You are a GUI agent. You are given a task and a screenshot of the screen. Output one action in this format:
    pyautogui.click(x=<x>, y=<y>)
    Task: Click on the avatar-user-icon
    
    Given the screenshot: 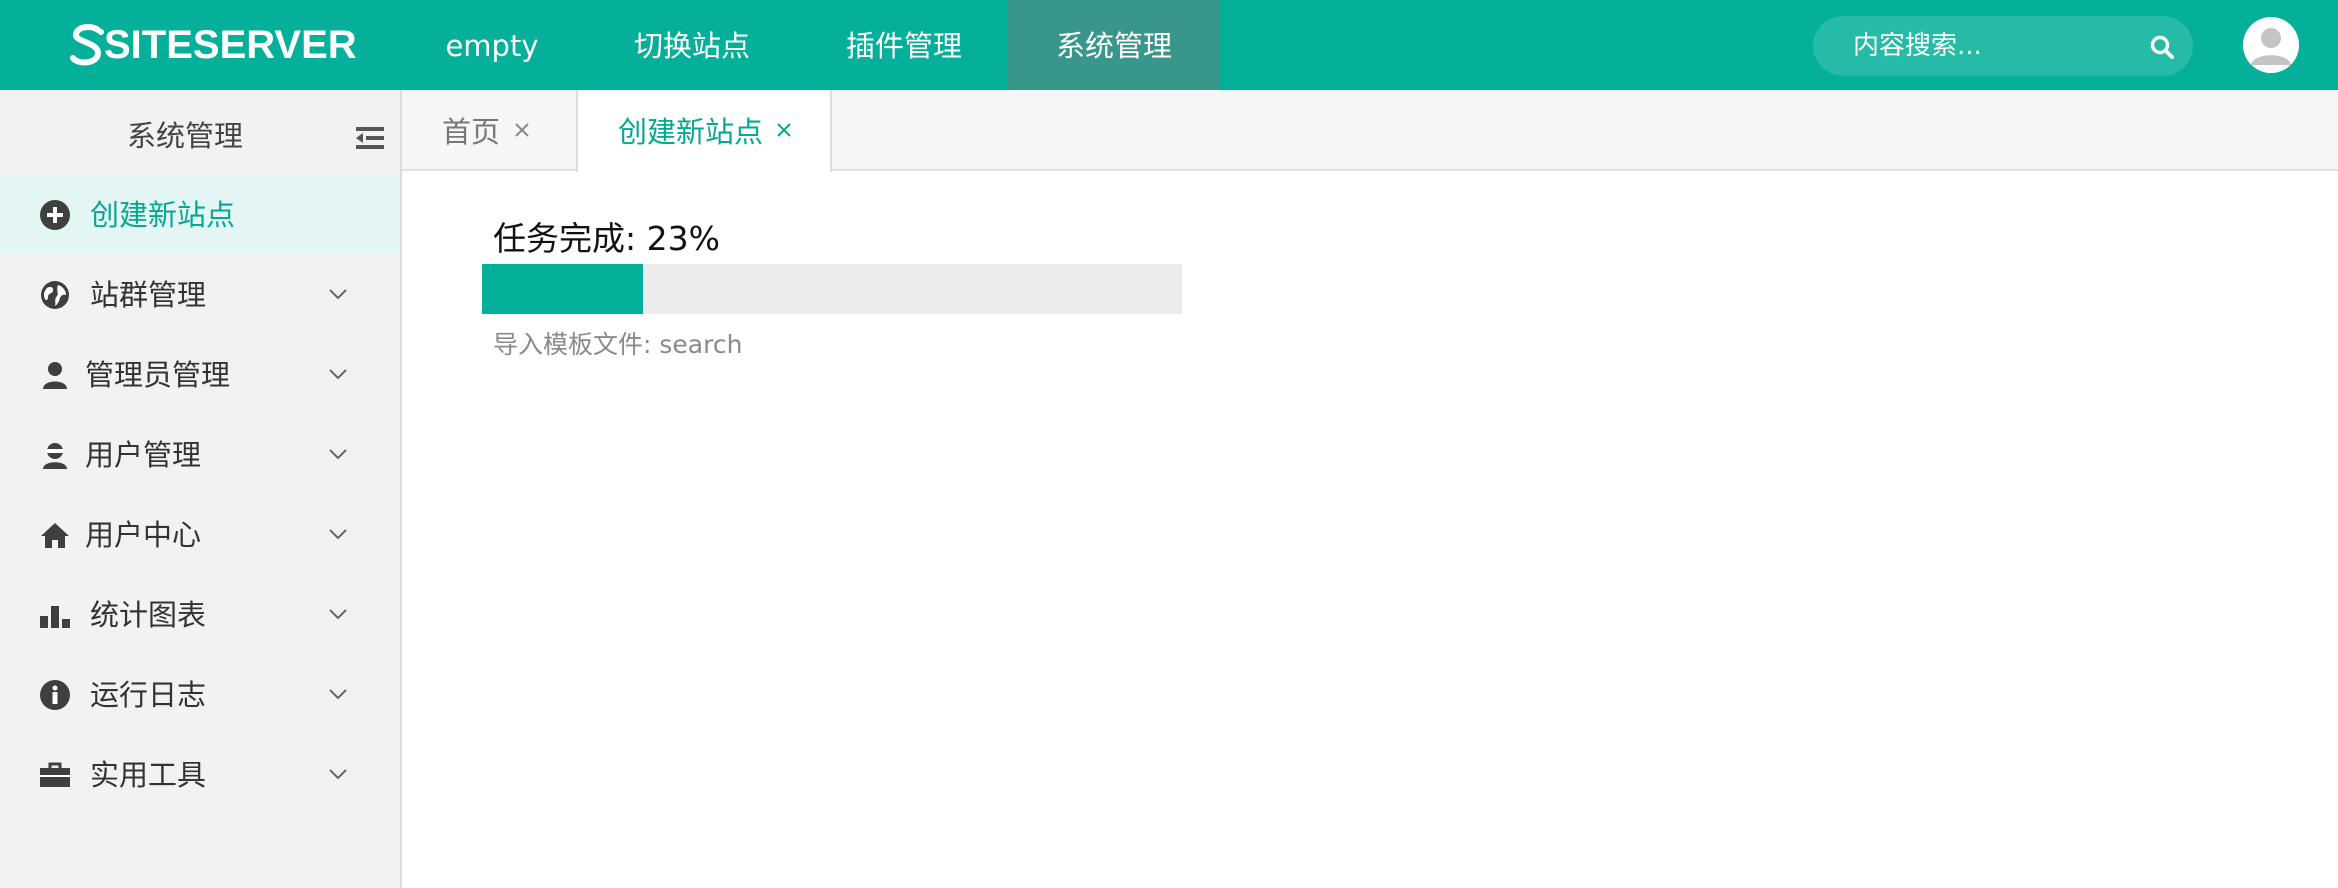 What is the action you would take?
    pyautogui.click(x=2271, y=45)
    